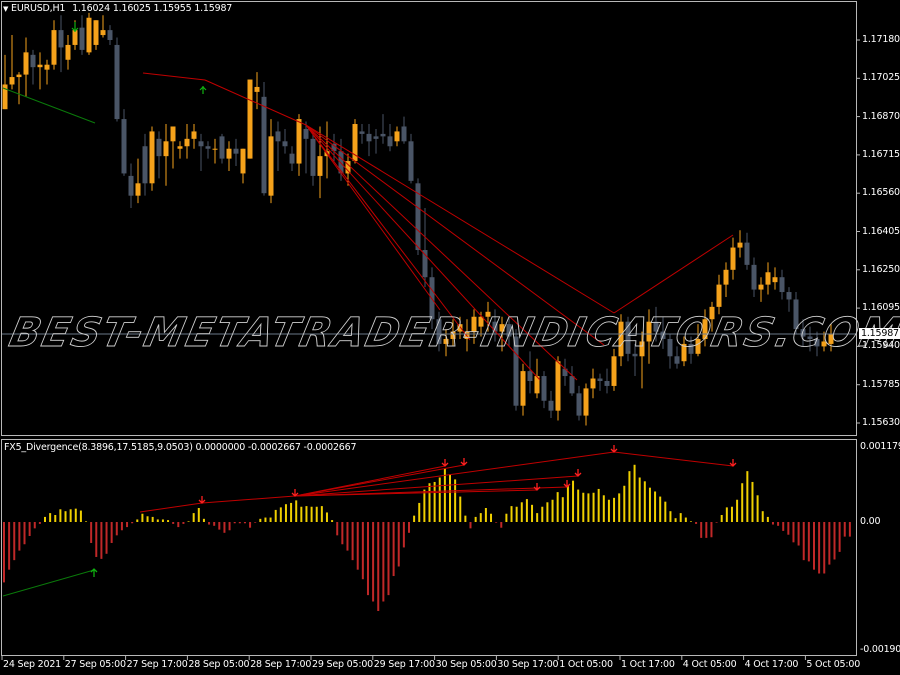 The width and height of the screenshot is (900, 675). Describe the element at coordinates (870, 521) in the screenshot. I see `indicator-tick-label: 0.00` at that location.